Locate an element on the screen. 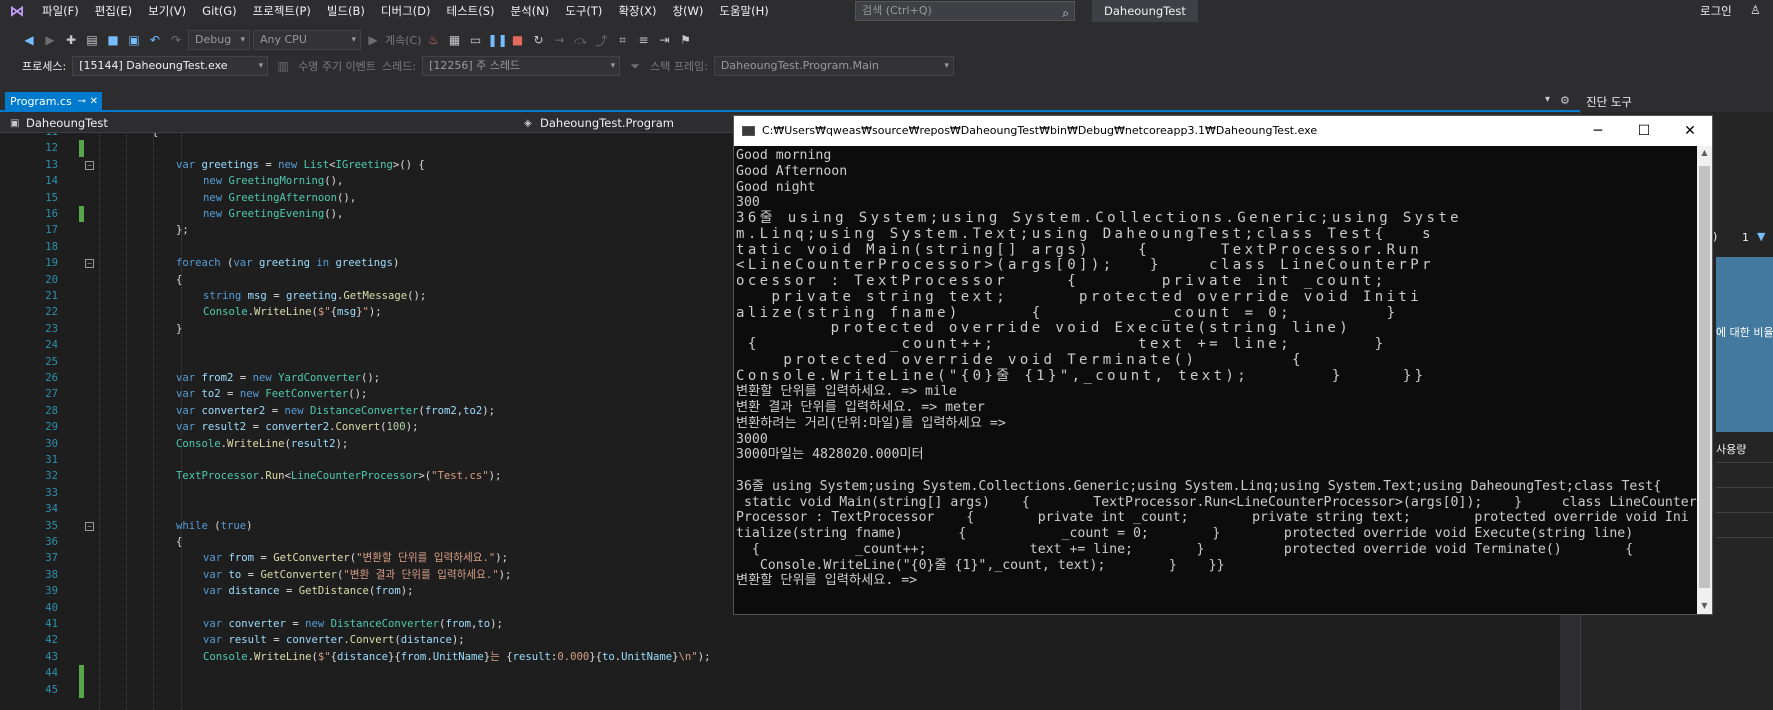 The height and width of the screenshot is (710, 1773). undo-icon: ↶ is located at coordinates (155, 40).